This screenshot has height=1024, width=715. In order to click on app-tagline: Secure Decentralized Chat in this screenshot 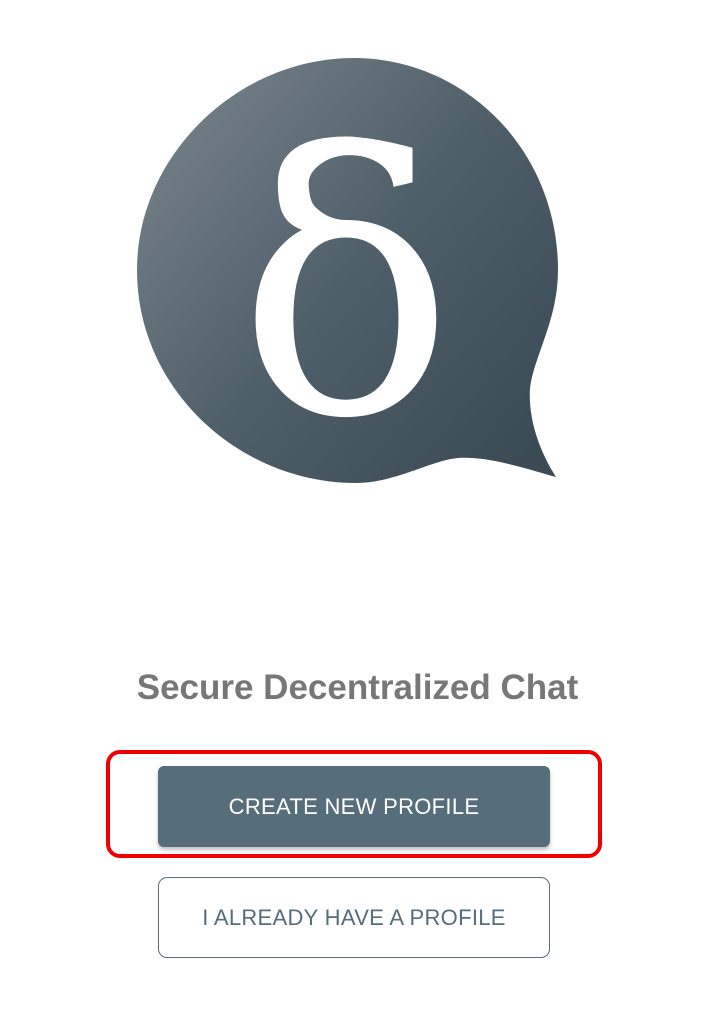, I will do `click(357, 687)`.